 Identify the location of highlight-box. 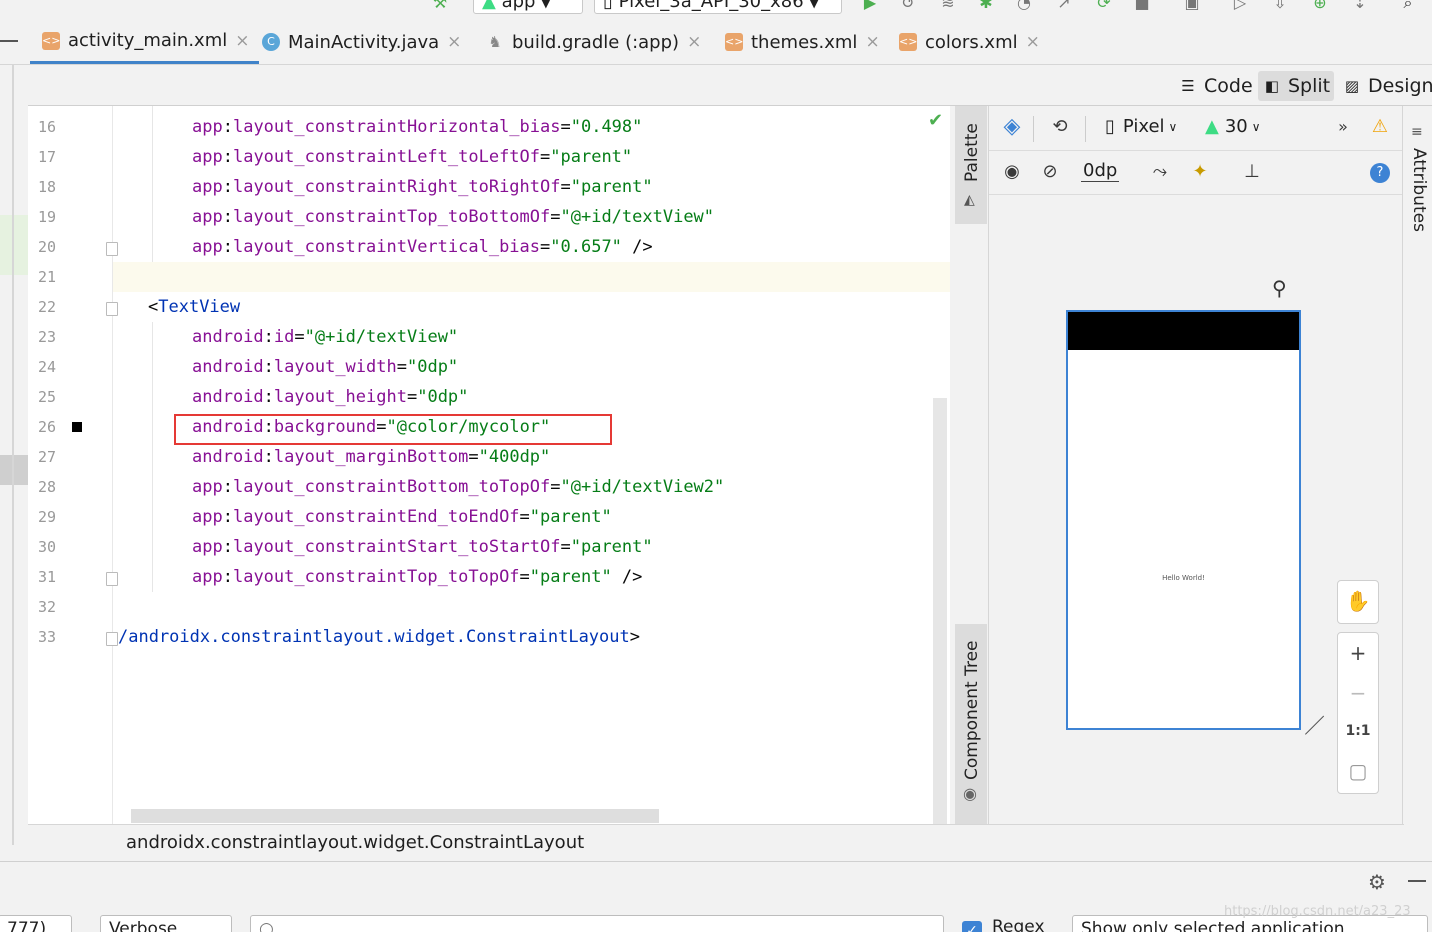
(393, 429).